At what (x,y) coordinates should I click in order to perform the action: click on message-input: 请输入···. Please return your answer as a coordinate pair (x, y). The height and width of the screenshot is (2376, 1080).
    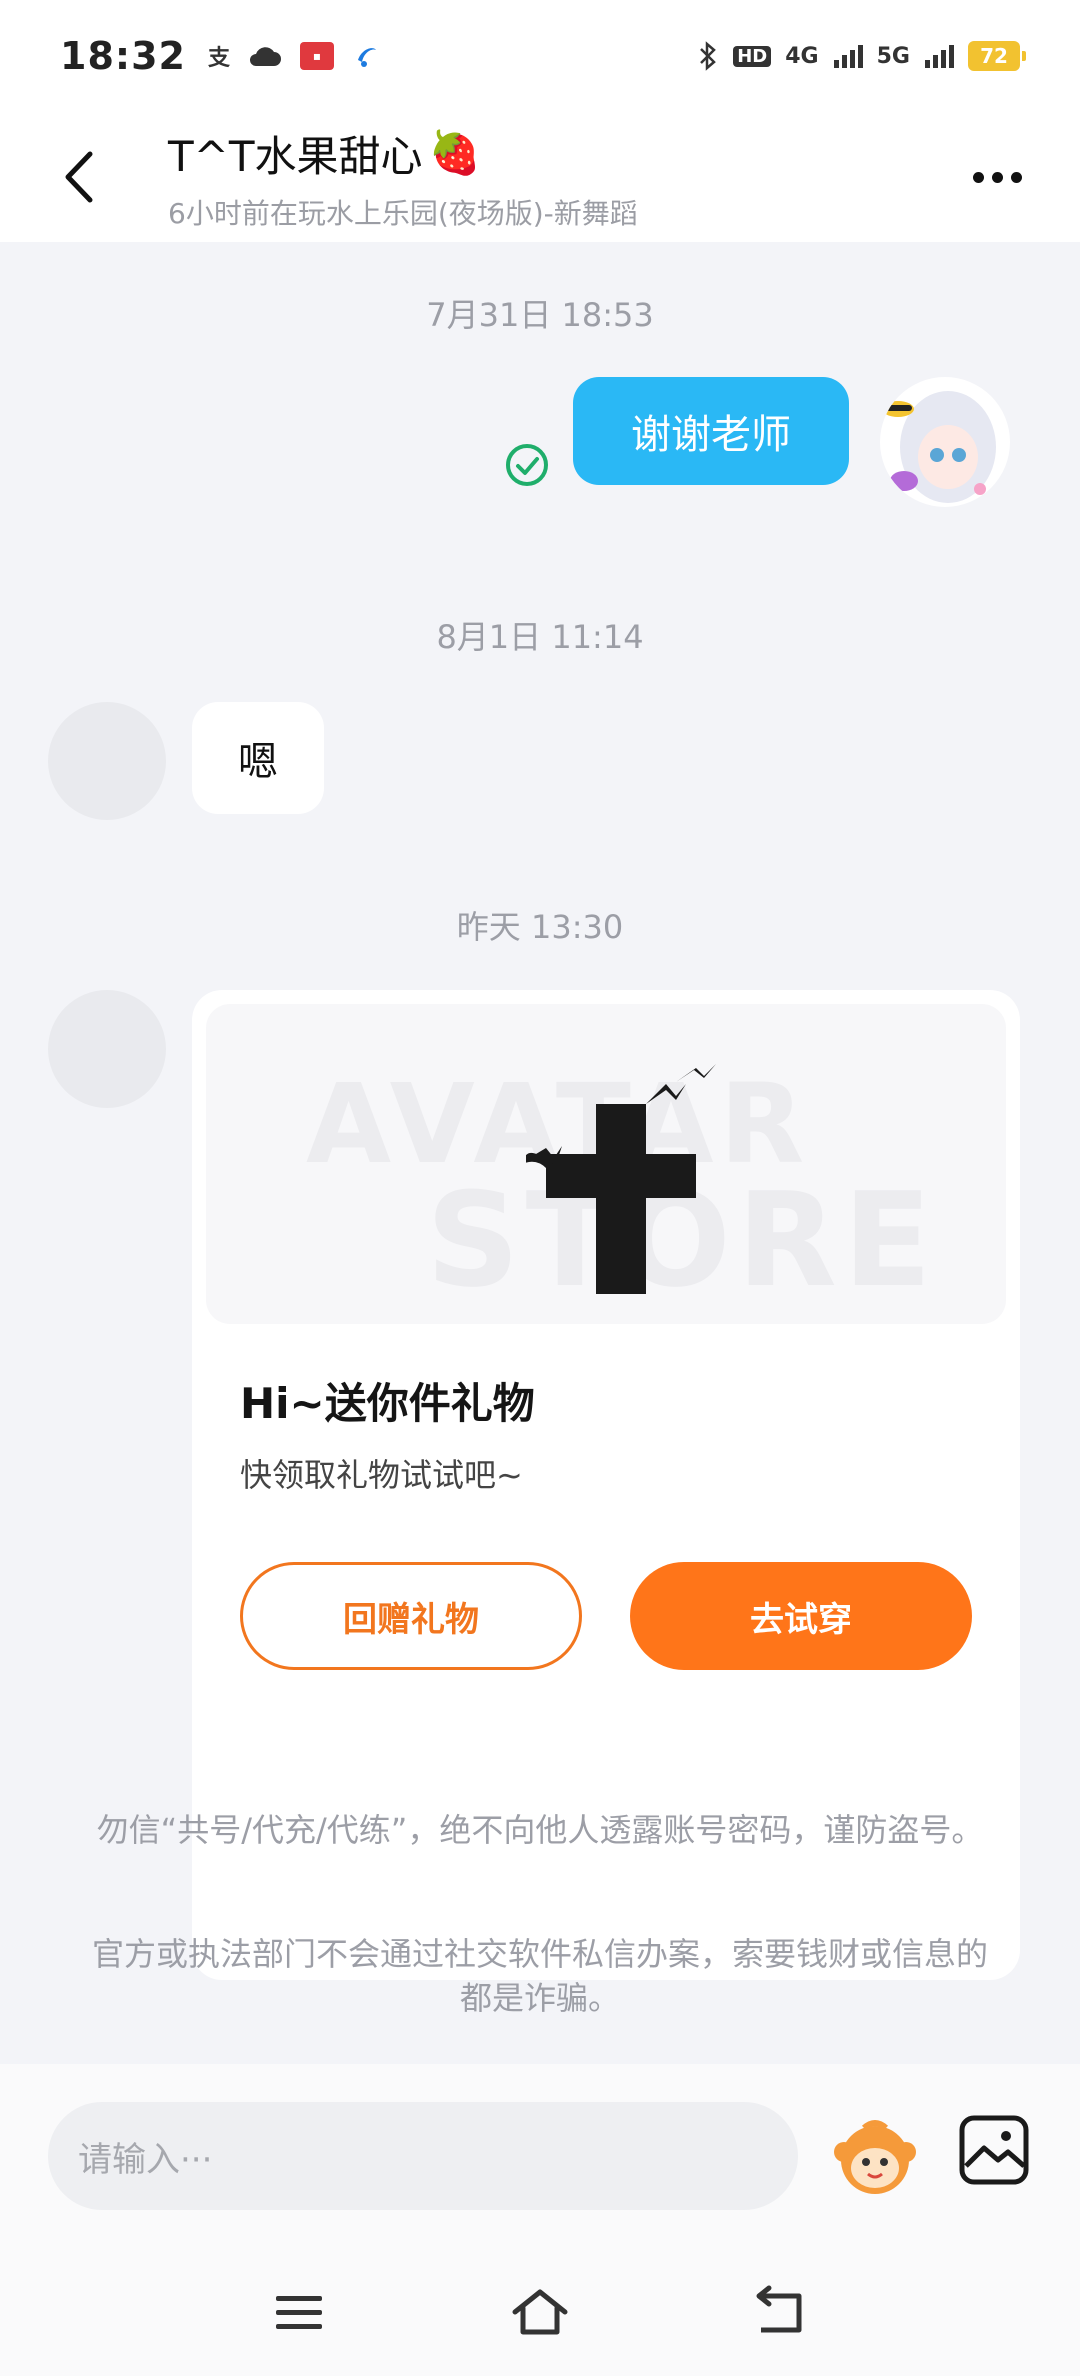
    Looking at the image, I should click on (423, 2156).